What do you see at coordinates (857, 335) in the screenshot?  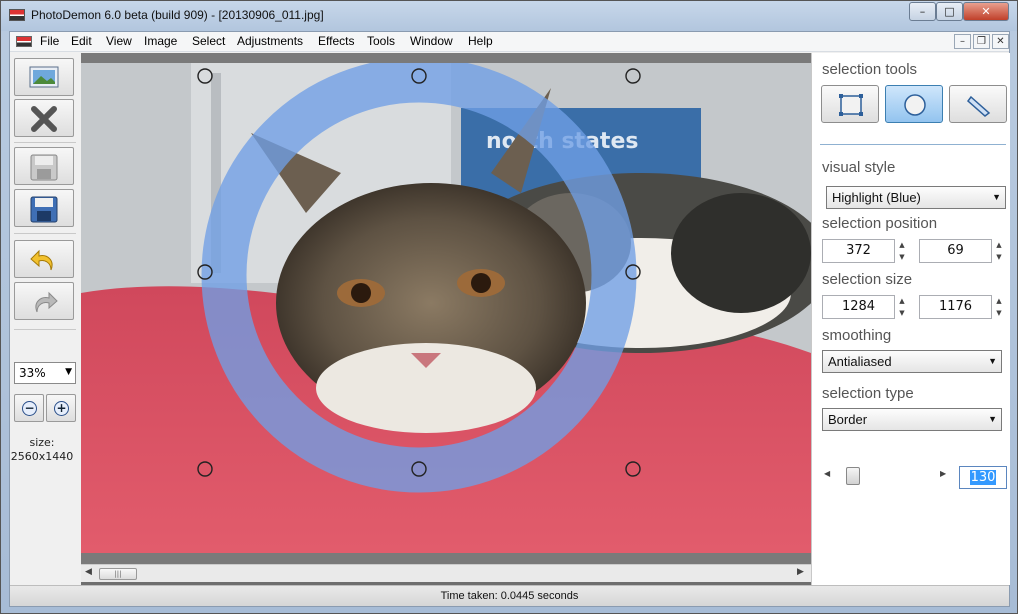 I see `smoothing-label: smoothing` at bounding box center [857, 335].